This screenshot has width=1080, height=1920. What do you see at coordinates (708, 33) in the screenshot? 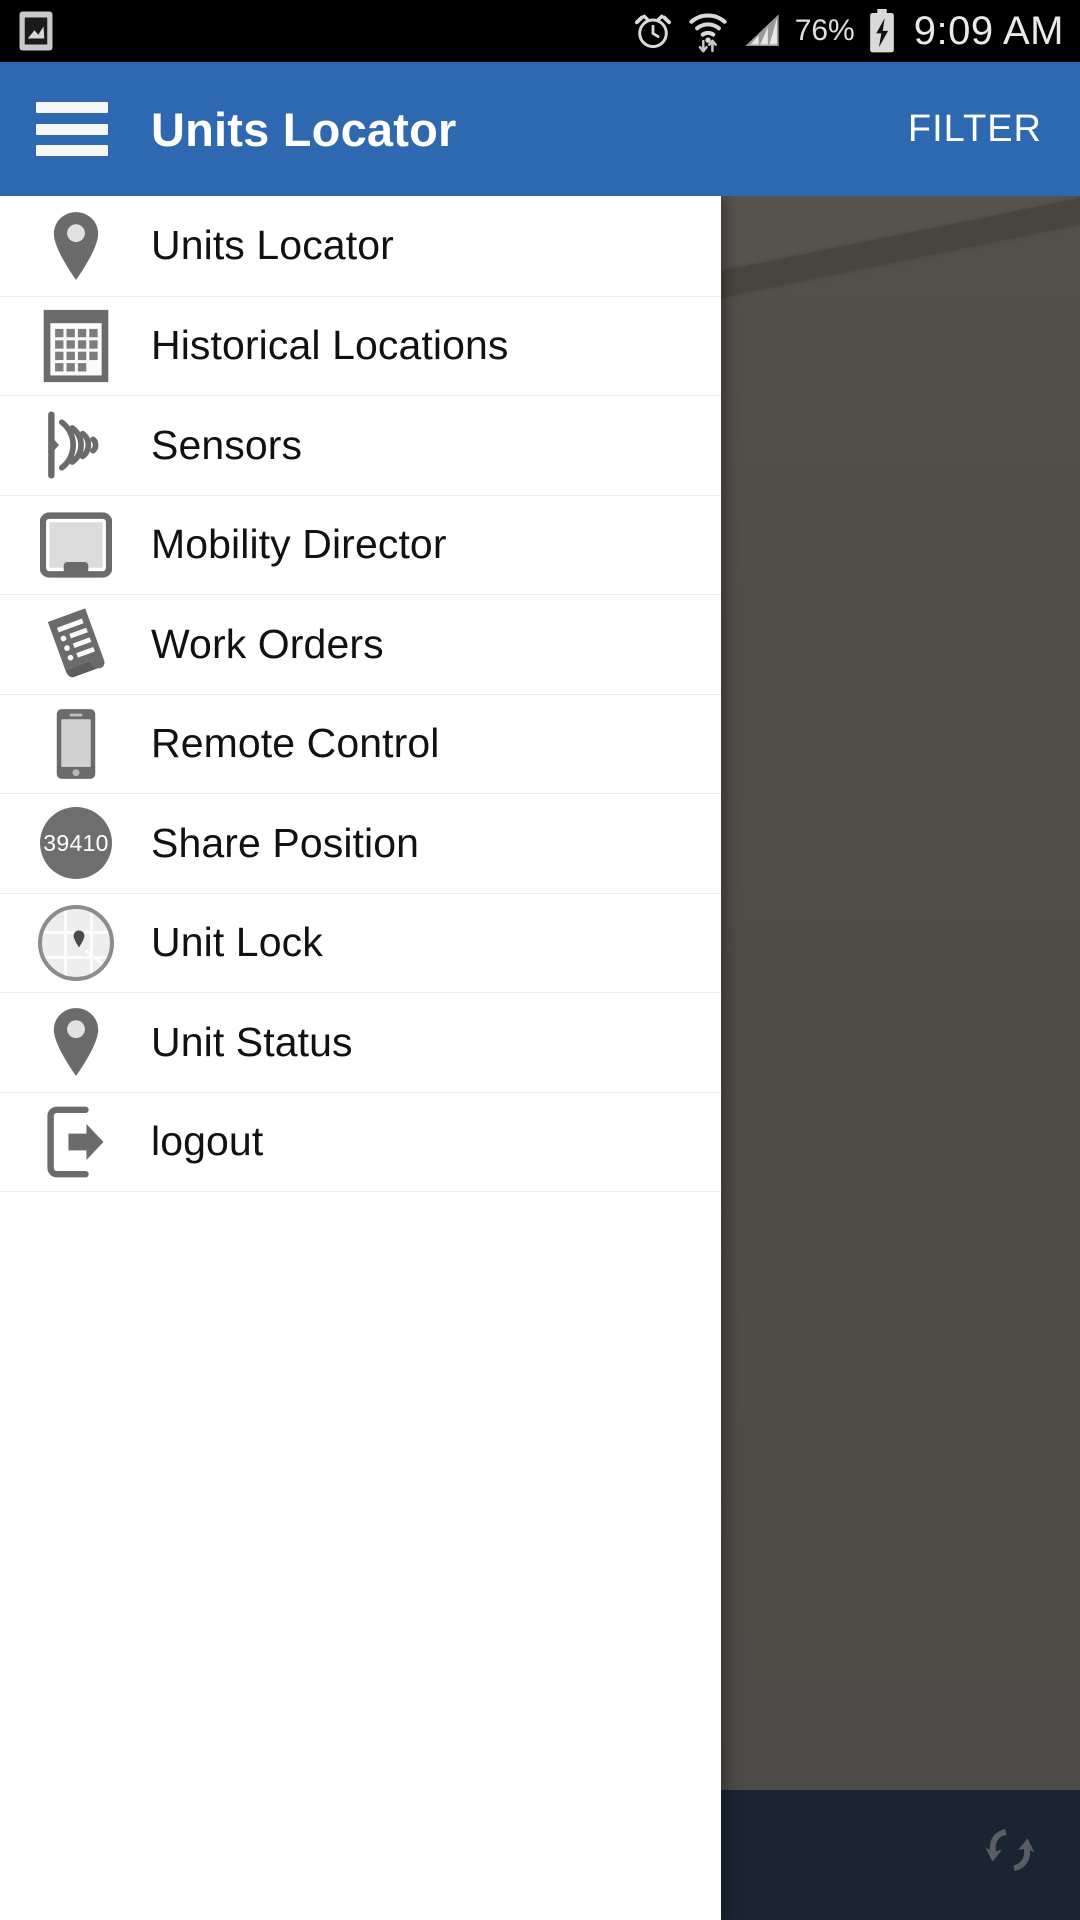
I see `wifi-transfer-icon` at bounding box center [708, 33].